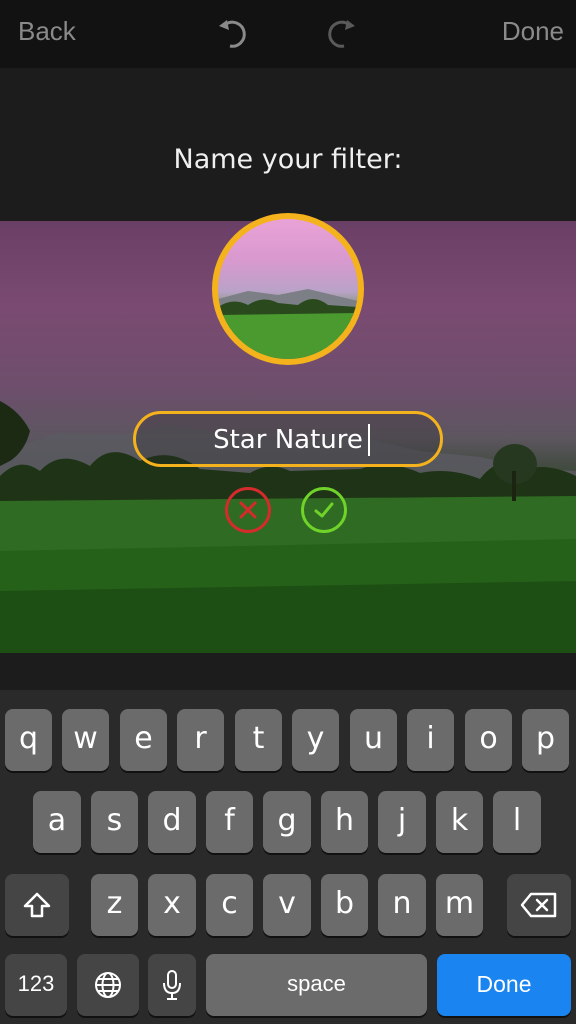 Image resolution: width=576 pixels, height=1024 pixels. Describe the element at coordinates (288, 159) in the screenshot. I see `prompt-title: Name your filter:` at that location.